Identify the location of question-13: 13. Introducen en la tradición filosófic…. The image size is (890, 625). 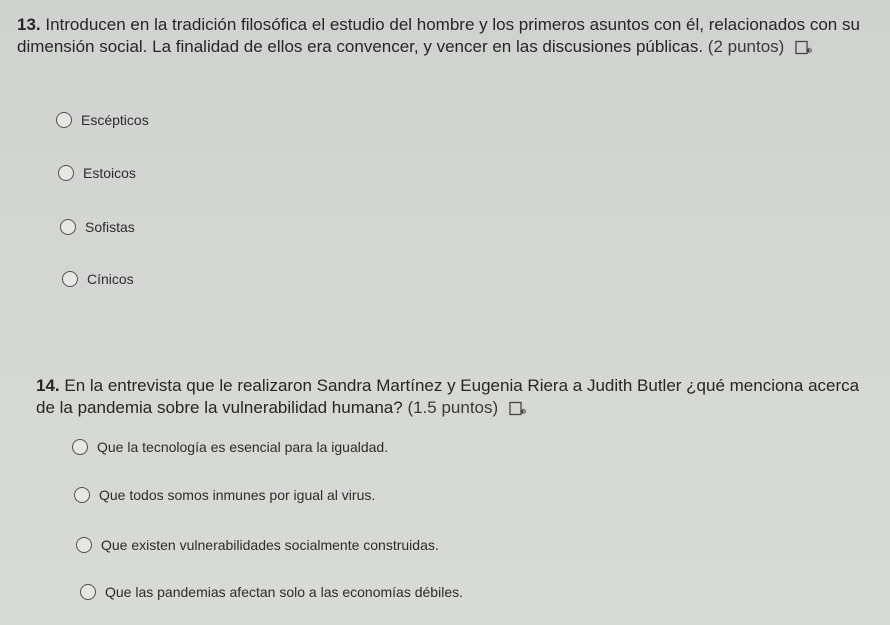
(445, 36).